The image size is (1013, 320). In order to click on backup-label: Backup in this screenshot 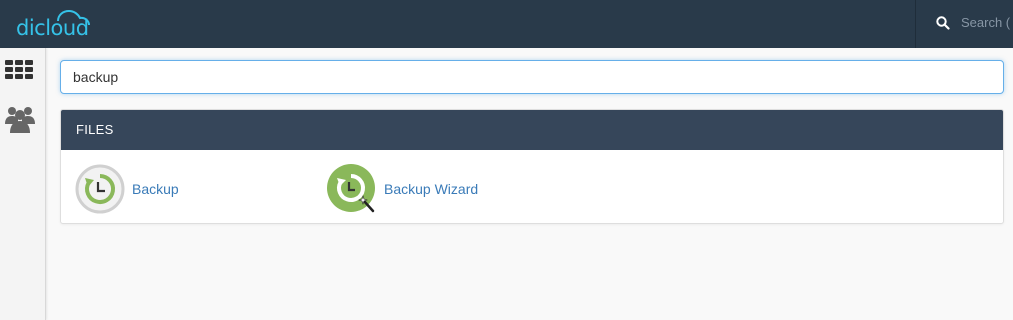, I will do `click(155, 189)`.